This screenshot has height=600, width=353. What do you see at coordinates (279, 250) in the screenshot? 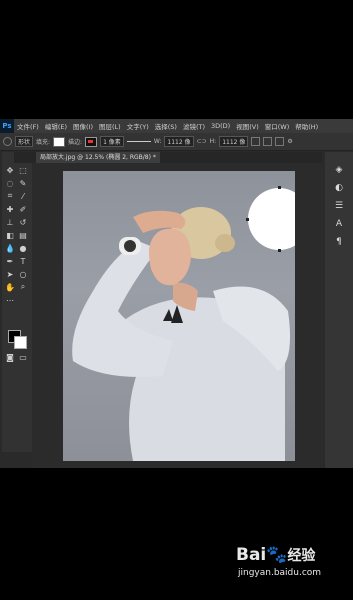
I see `ellipse-anchor-bottom` at bounding box center [279, 250].